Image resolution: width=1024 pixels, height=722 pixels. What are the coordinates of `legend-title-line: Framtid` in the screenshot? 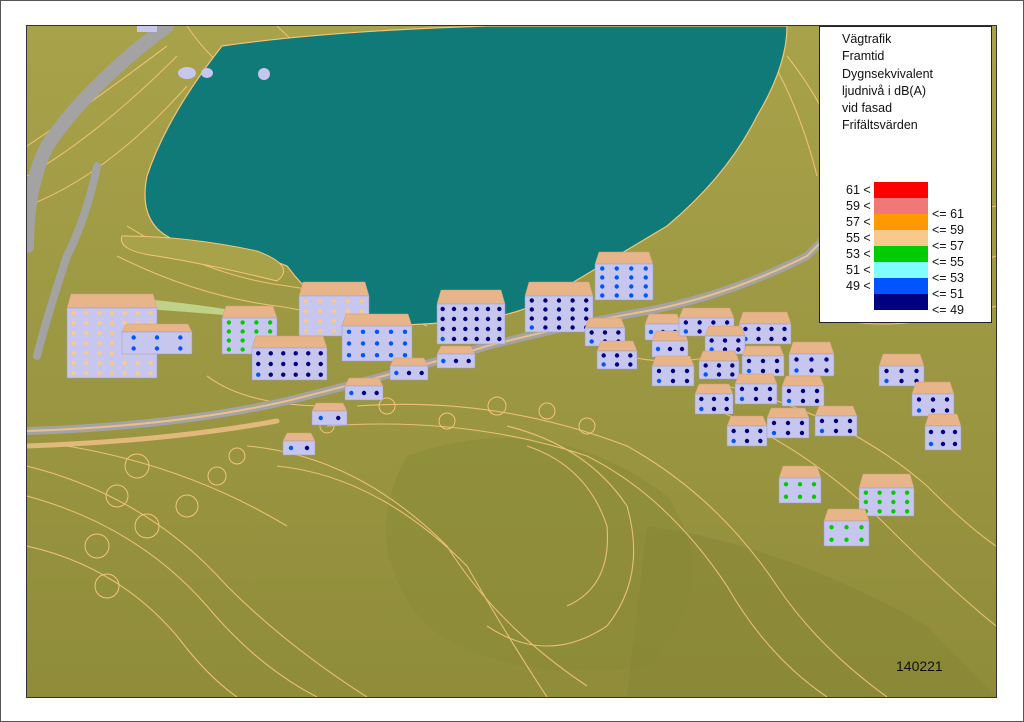 It's located at (863, 56).